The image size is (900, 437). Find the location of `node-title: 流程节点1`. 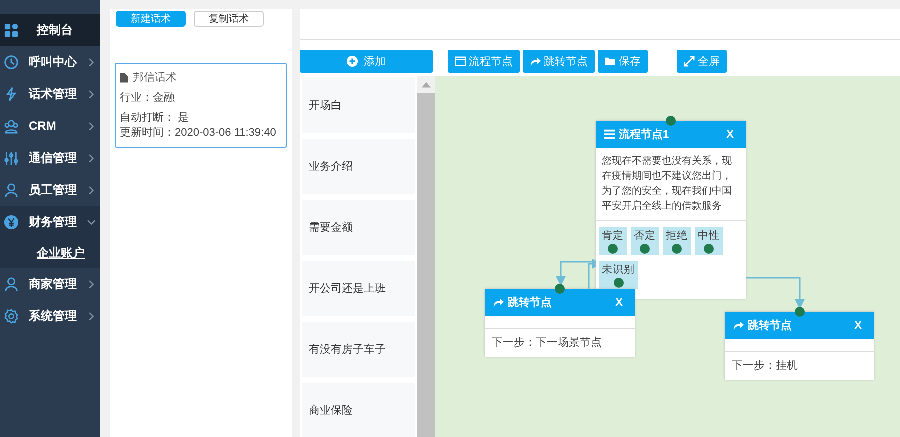

node-title: 流程节点1 is located at coordinates (644, 135).